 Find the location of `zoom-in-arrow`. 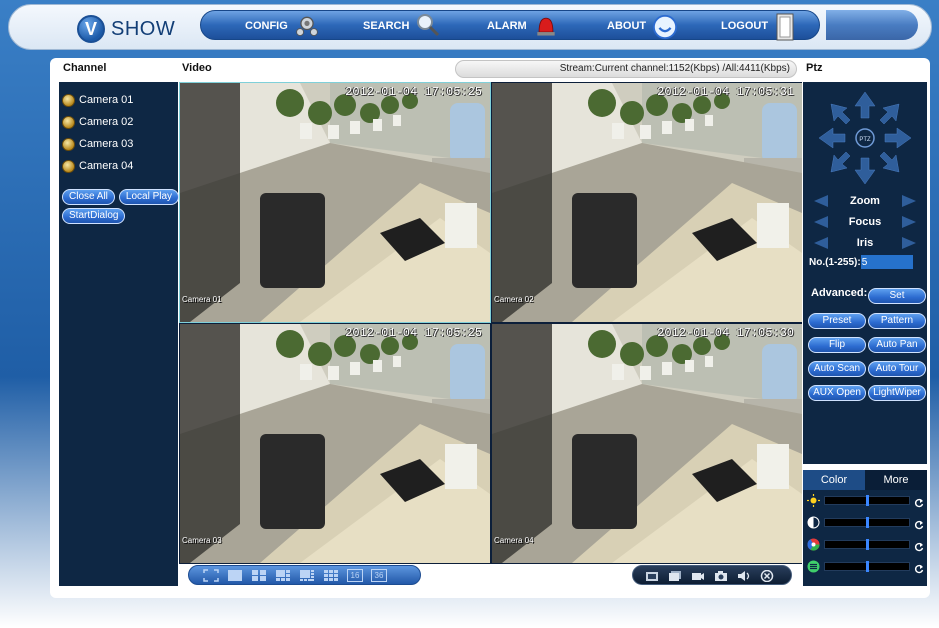

zoom-in-arrow is located at coordinates (909, 201).